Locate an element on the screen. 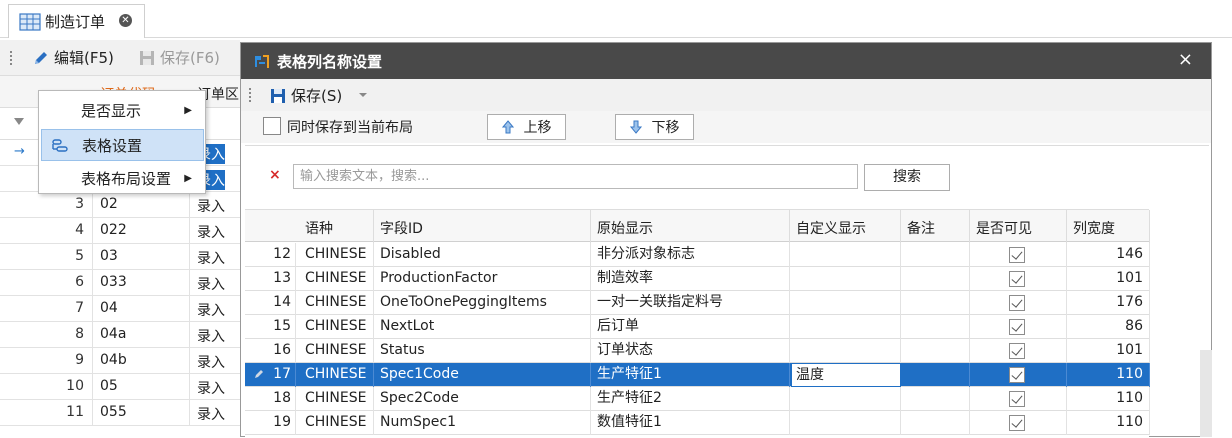 This screenshot has height=438, width=1232. sync-layout-checkbox is located at coordinates (272, 126).